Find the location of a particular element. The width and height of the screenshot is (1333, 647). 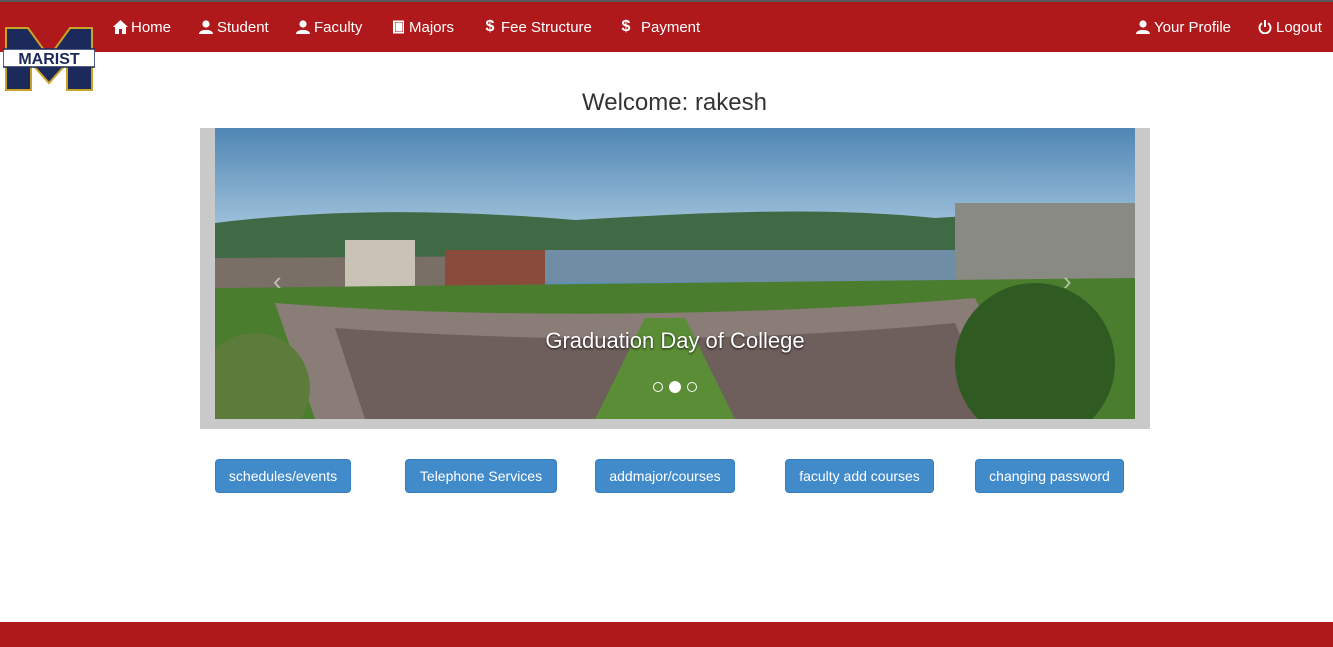

nav-your-profile-label: Your Profile is located at coordinates (1192, 27).